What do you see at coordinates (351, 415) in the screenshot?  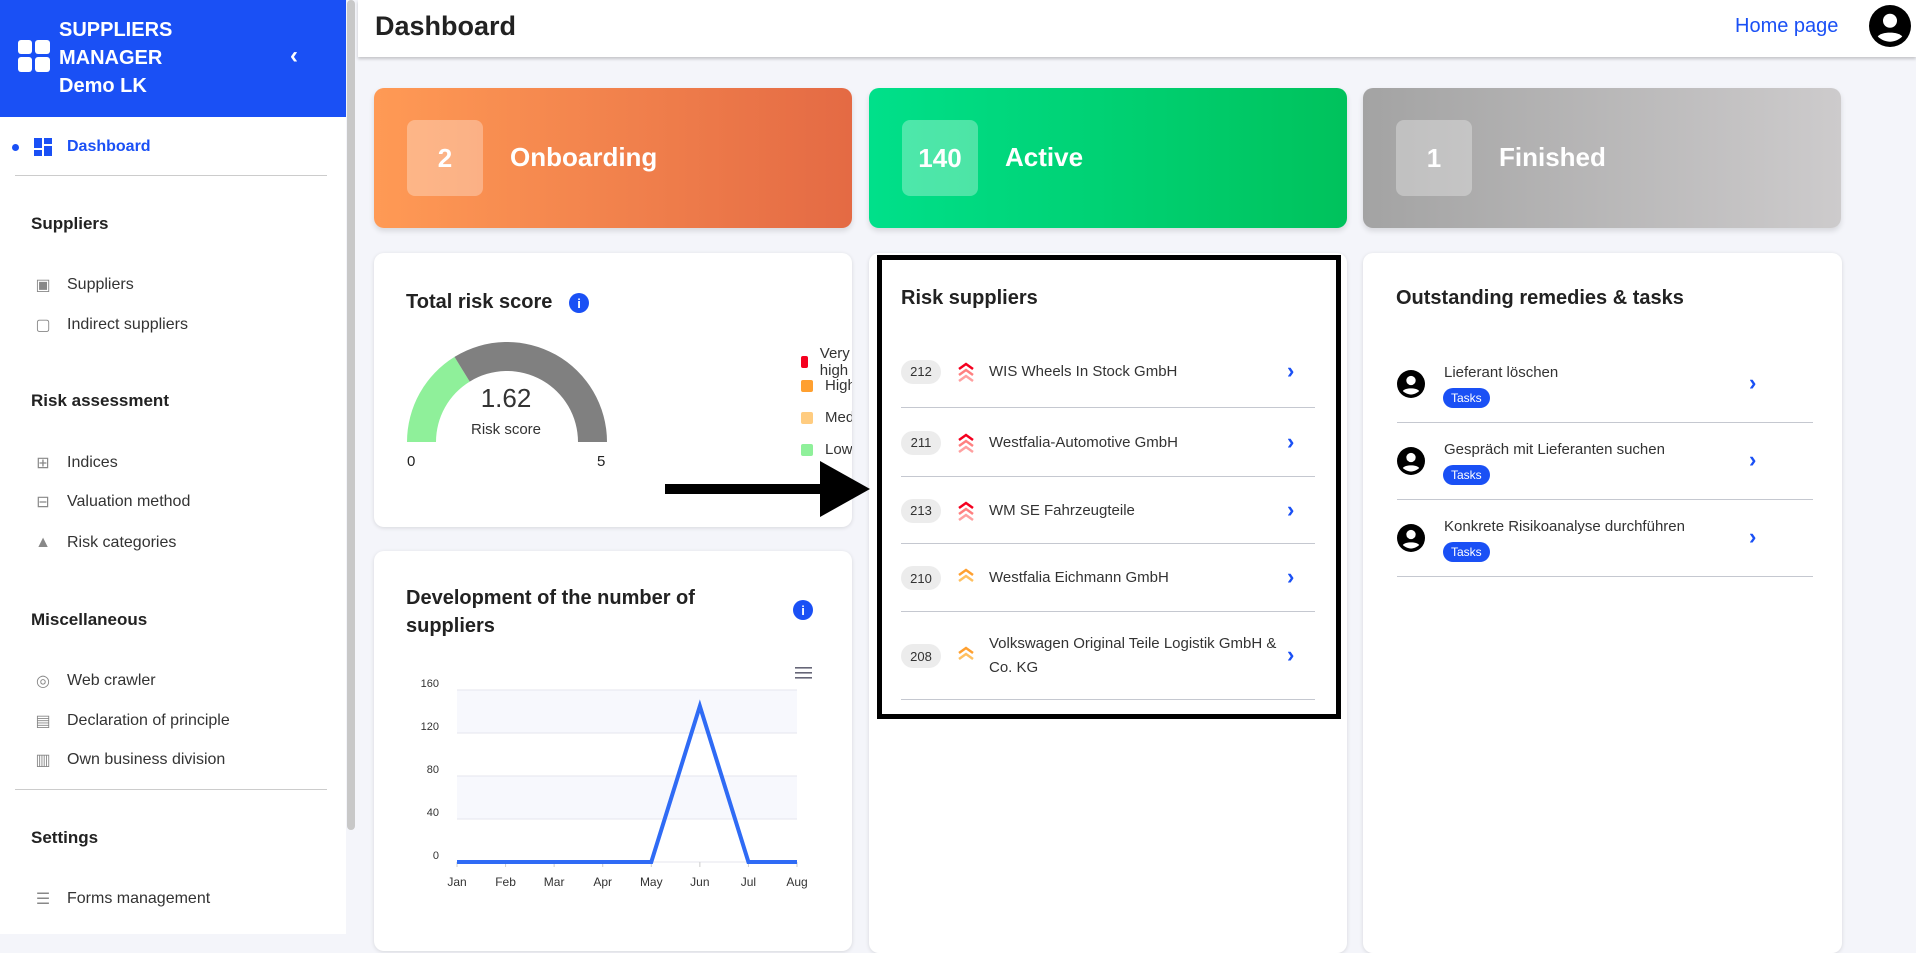 I see `sidebar-scrollbar` at bounding box center [351, 415].